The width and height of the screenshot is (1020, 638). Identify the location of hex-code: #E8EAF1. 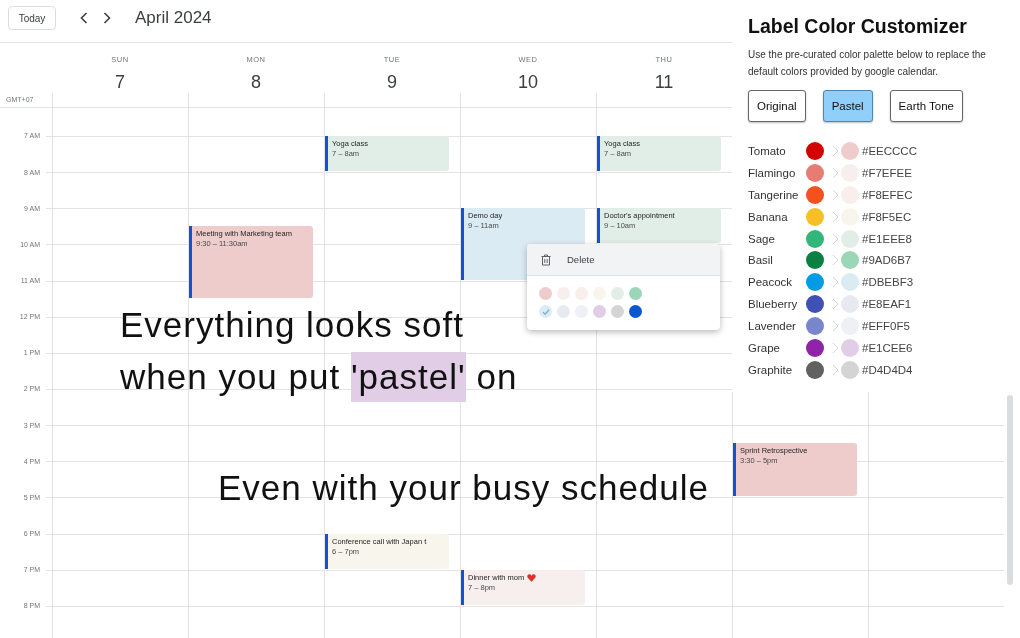
(887, 304).